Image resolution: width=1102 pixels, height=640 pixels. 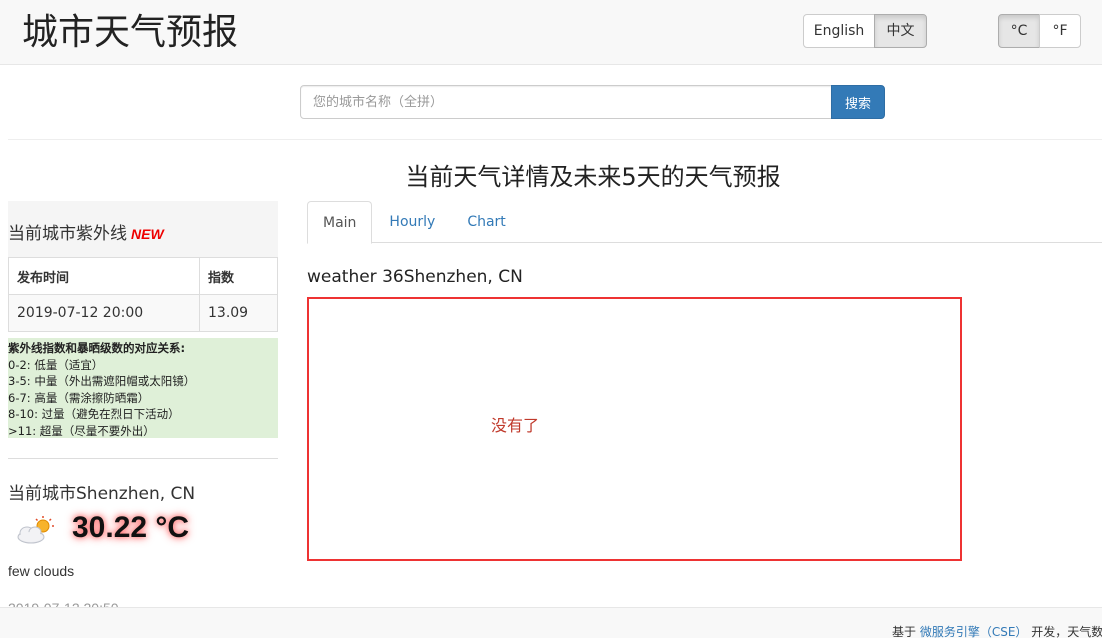 I want to click on table-row: 2019-07-12 20:00 13.09, so click(x=143, y=313).